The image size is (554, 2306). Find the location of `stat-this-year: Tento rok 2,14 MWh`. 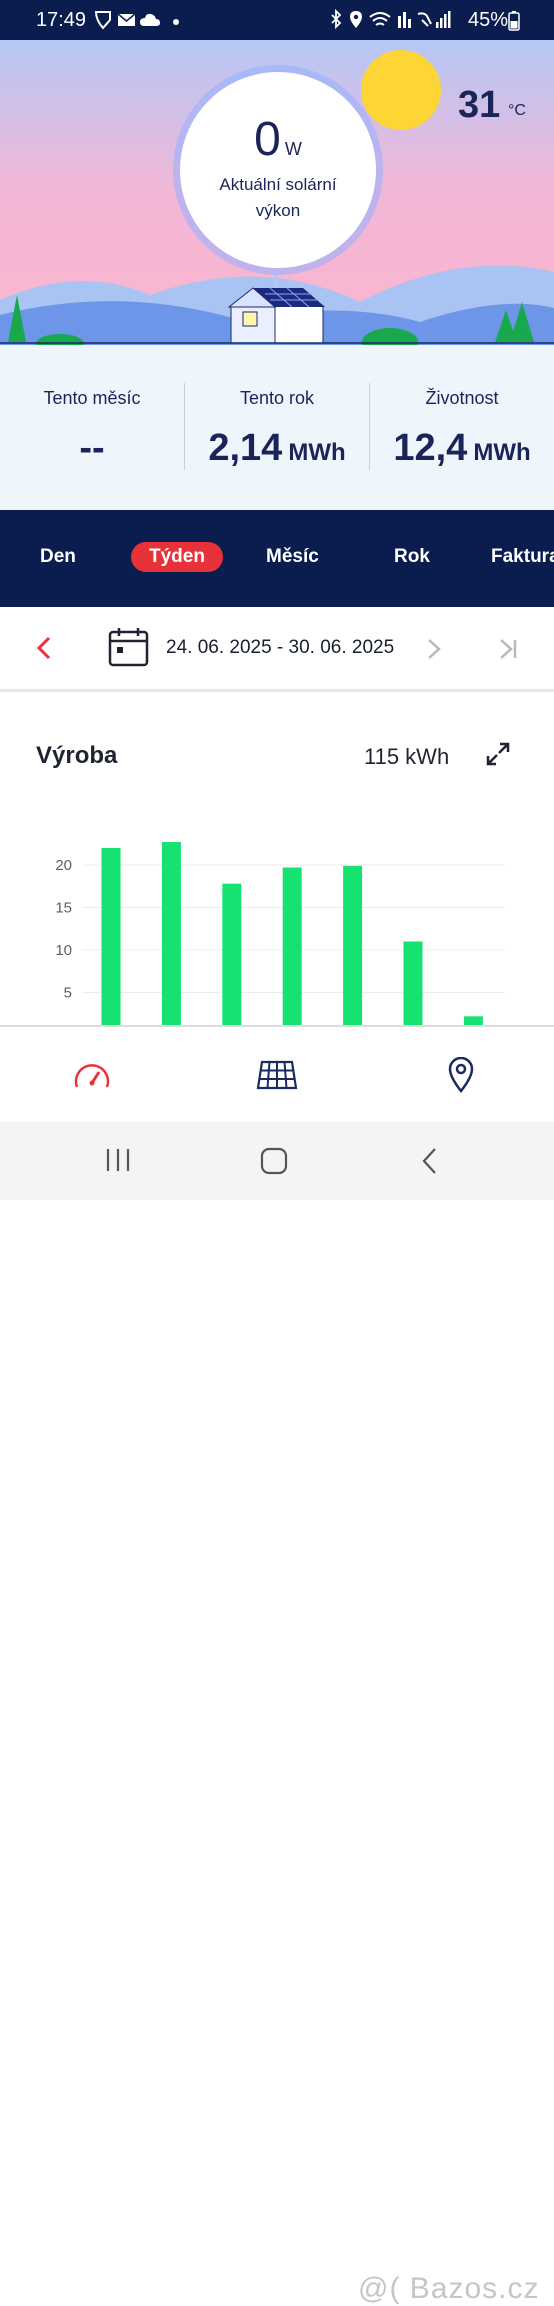

stat-this-year: Tento rok 2,14 MWh is located at coordinates (277, 427).